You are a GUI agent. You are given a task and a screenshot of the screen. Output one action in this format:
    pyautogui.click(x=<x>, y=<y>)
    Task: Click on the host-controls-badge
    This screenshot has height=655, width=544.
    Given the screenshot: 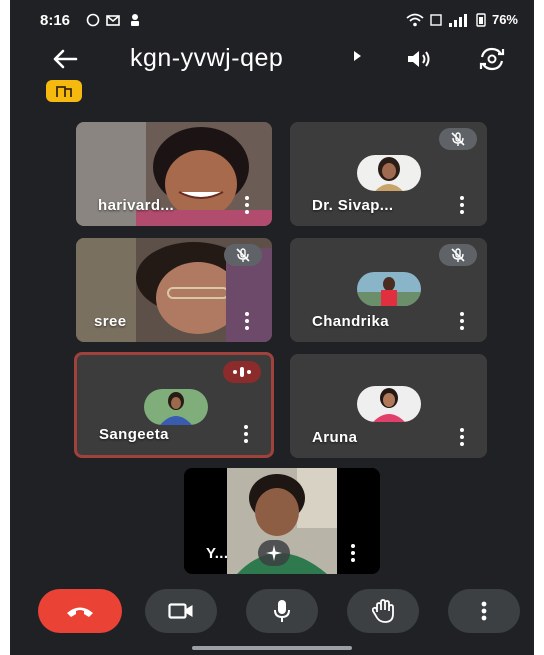 What is the action you would take?
    pyautogui.click(x=64, y=91)
    